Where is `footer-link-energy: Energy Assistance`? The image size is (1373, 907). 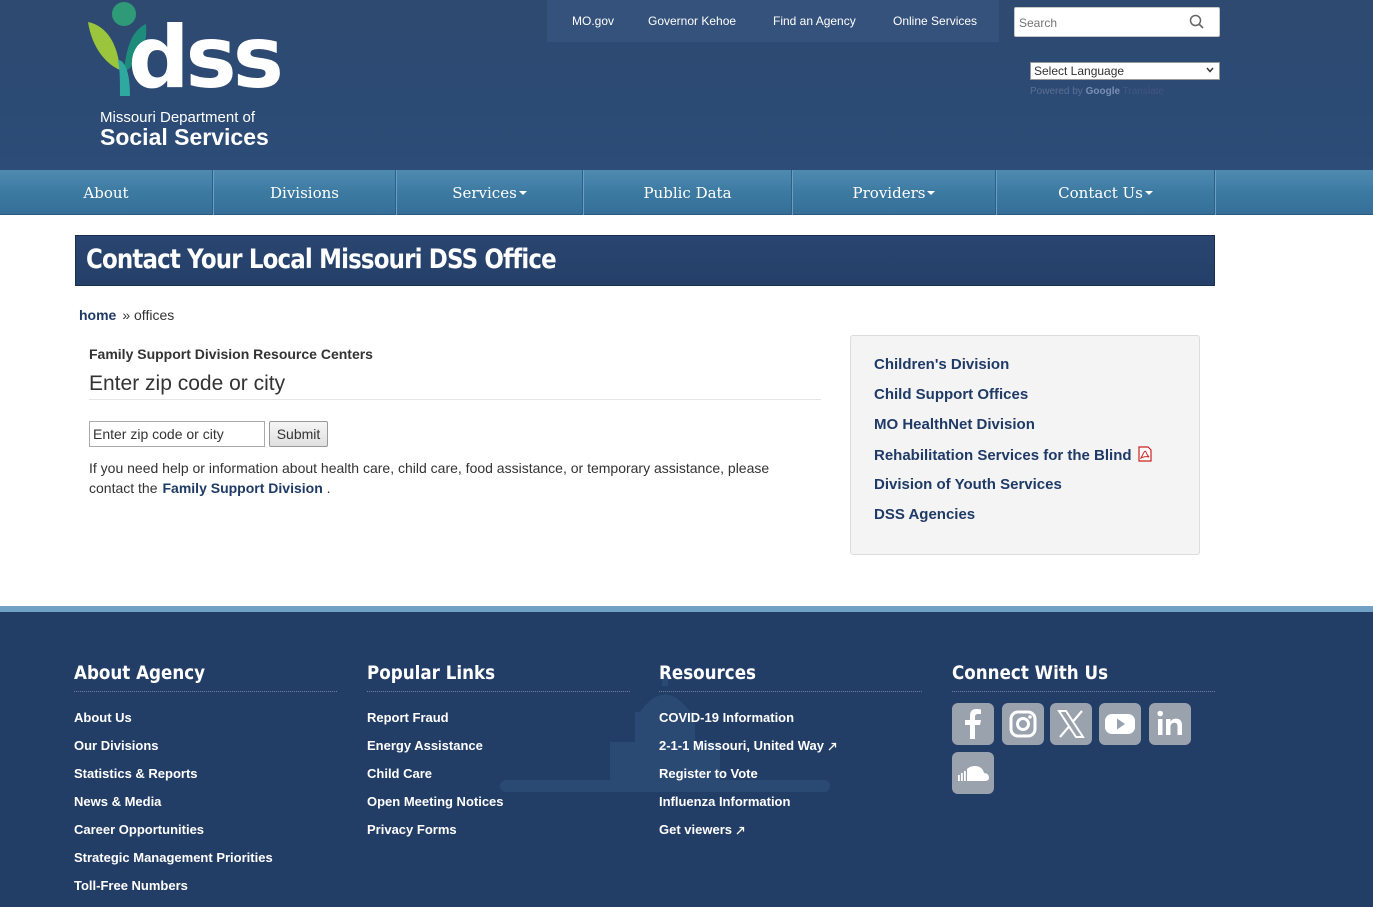 footer-link-energy: Energy Assistance is located at coordinates (425, 745).